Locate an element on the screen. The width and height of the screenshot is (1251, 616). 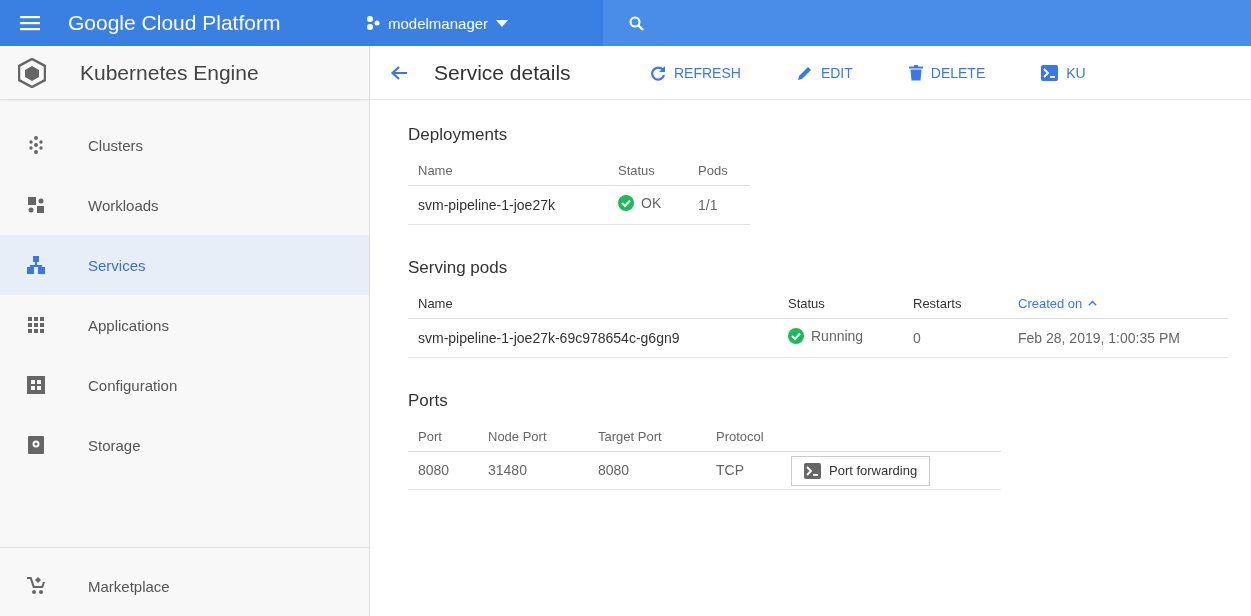
toolbar-button: EDIT is located at coordinates (824, 72).